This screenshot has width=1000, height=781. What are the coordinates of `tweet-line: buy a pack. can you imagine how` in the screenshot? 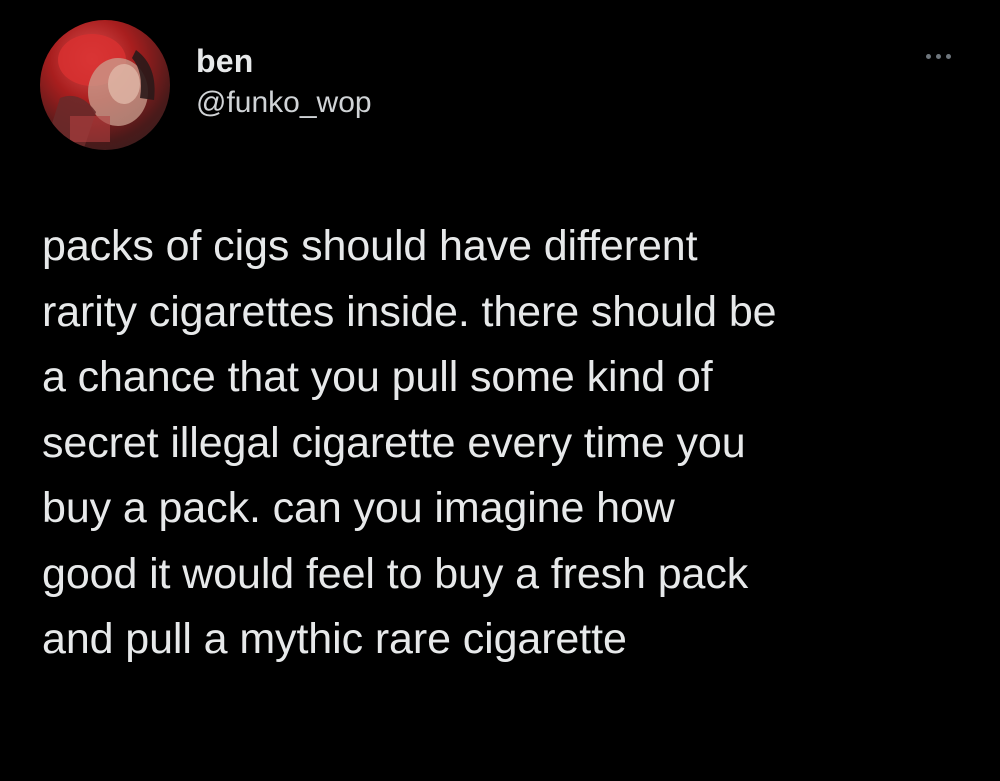 It's located at (358, 508).